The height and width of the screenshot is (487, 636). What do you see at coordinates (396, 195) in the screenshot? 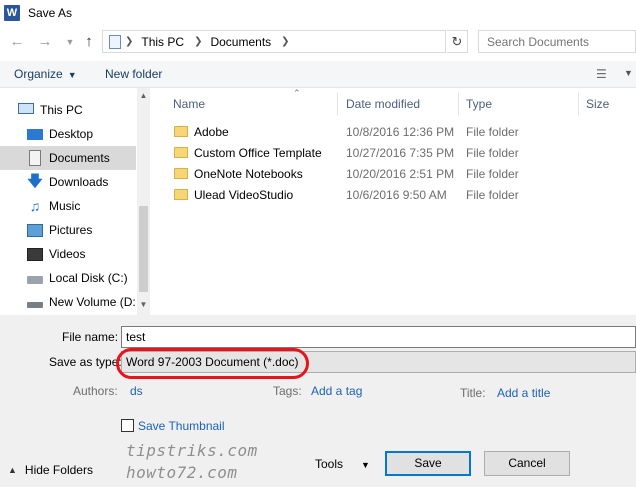
I see `file-date: 10/6/2016 9:50 AM` at bounding box center [396, 195].